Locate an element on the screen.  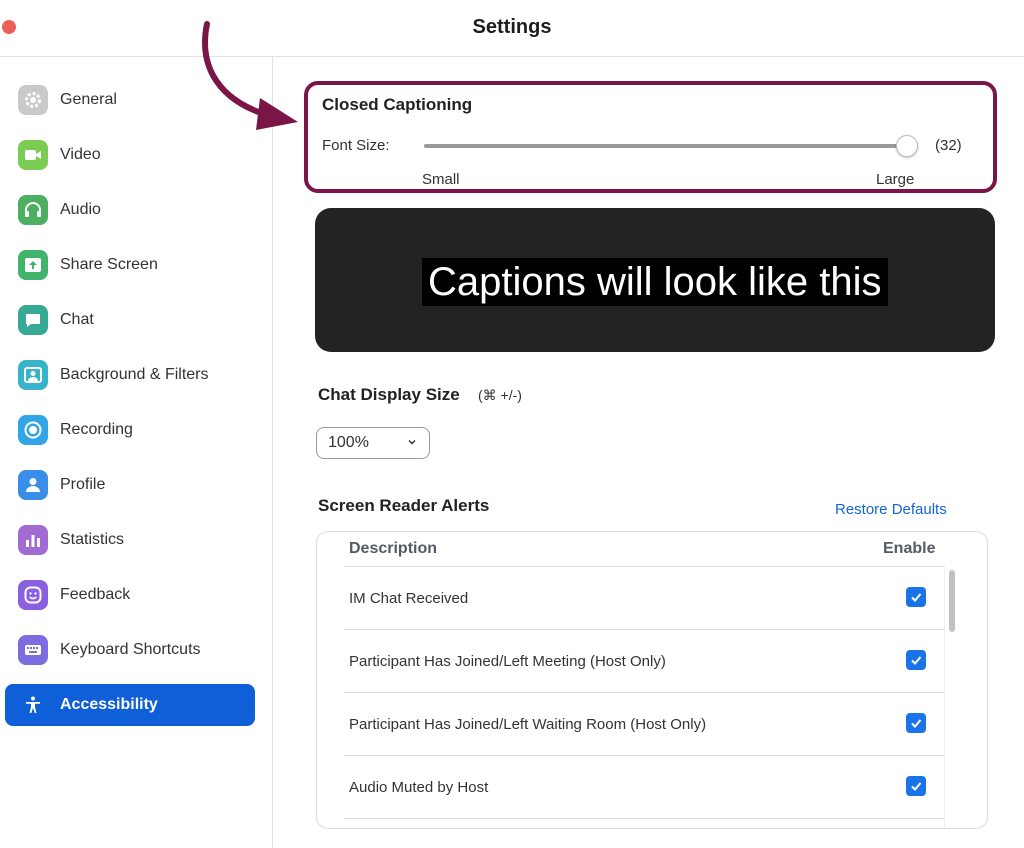
row-description: Audio Muted by Host is located at coordinates (419, 787).